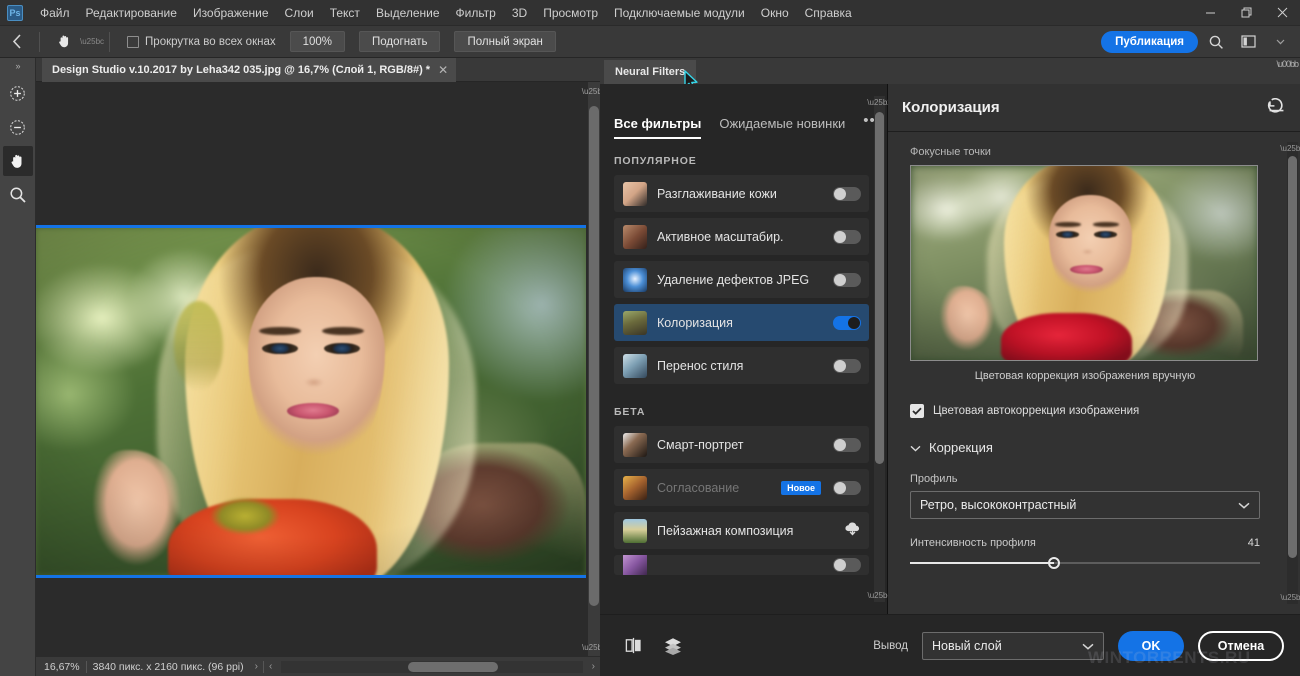  I want to click on menu-select: Выделение, so click(408, 13).